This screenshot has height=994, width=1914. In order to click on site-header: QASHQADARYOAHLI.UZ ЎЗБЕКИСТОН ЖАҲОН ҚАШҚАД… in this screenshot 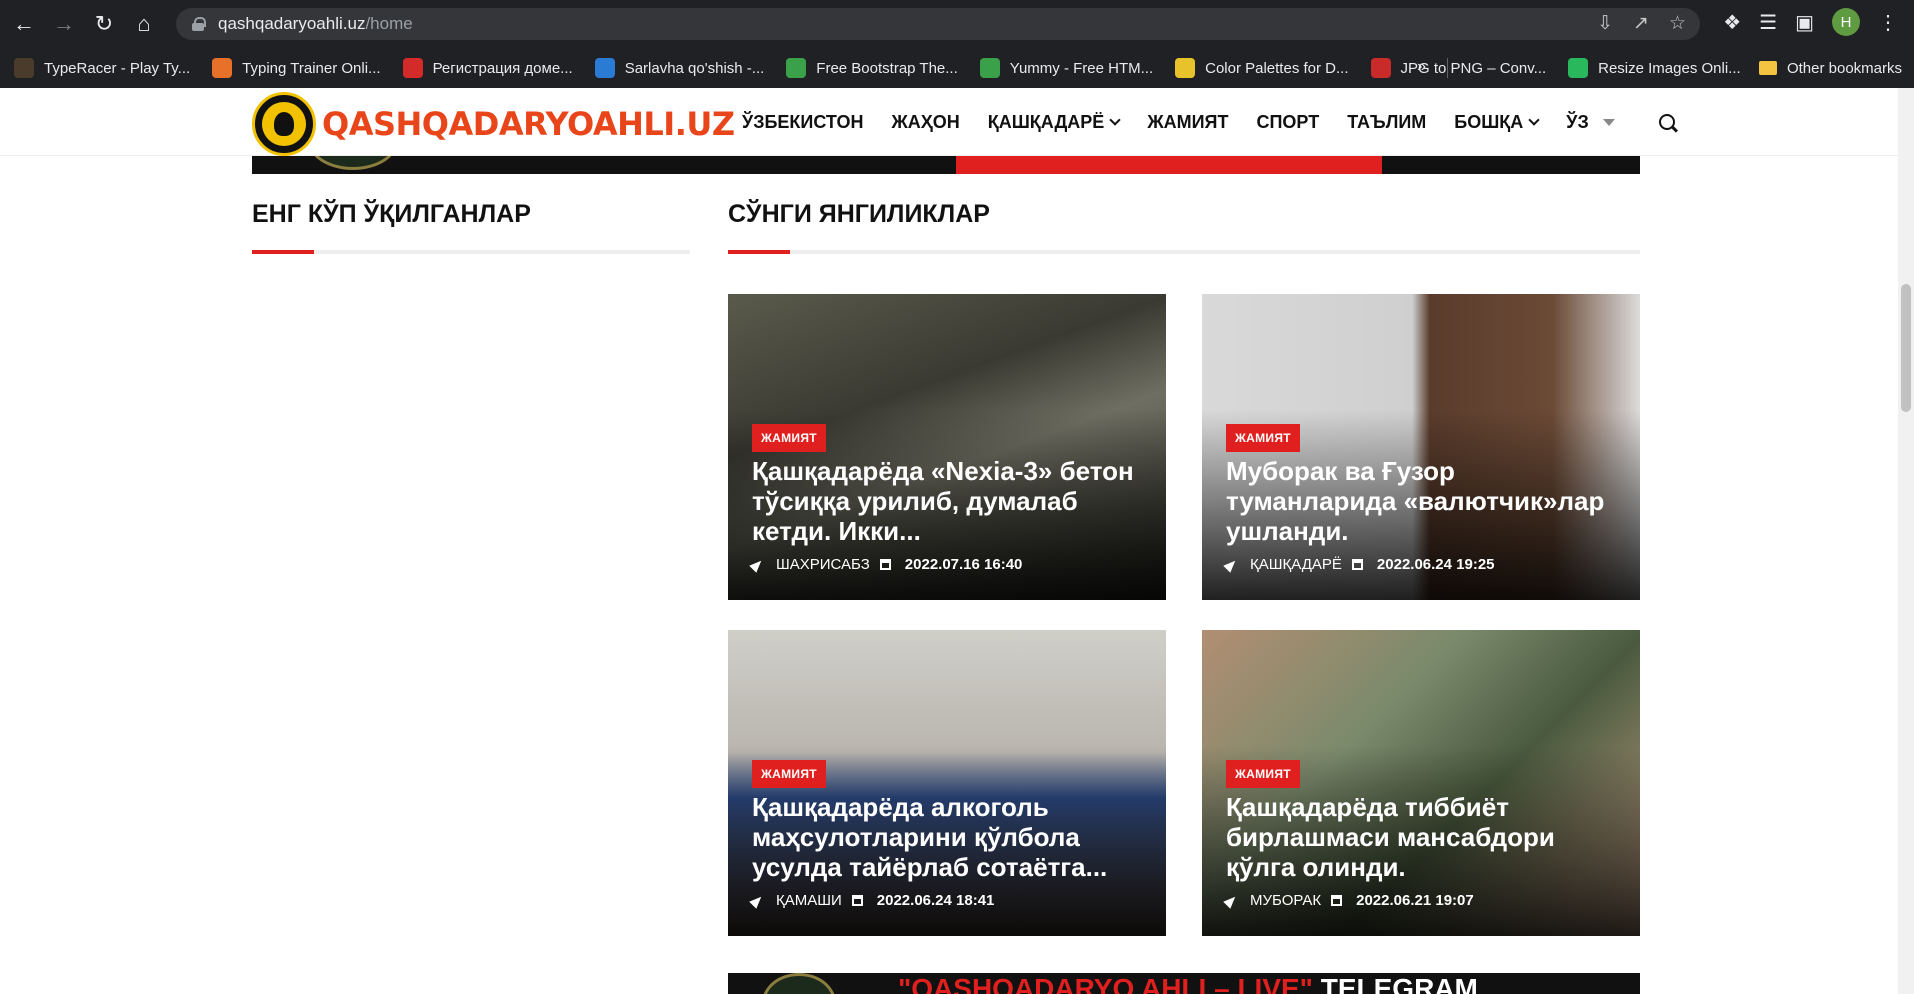, I will do `click(949, 122)`.